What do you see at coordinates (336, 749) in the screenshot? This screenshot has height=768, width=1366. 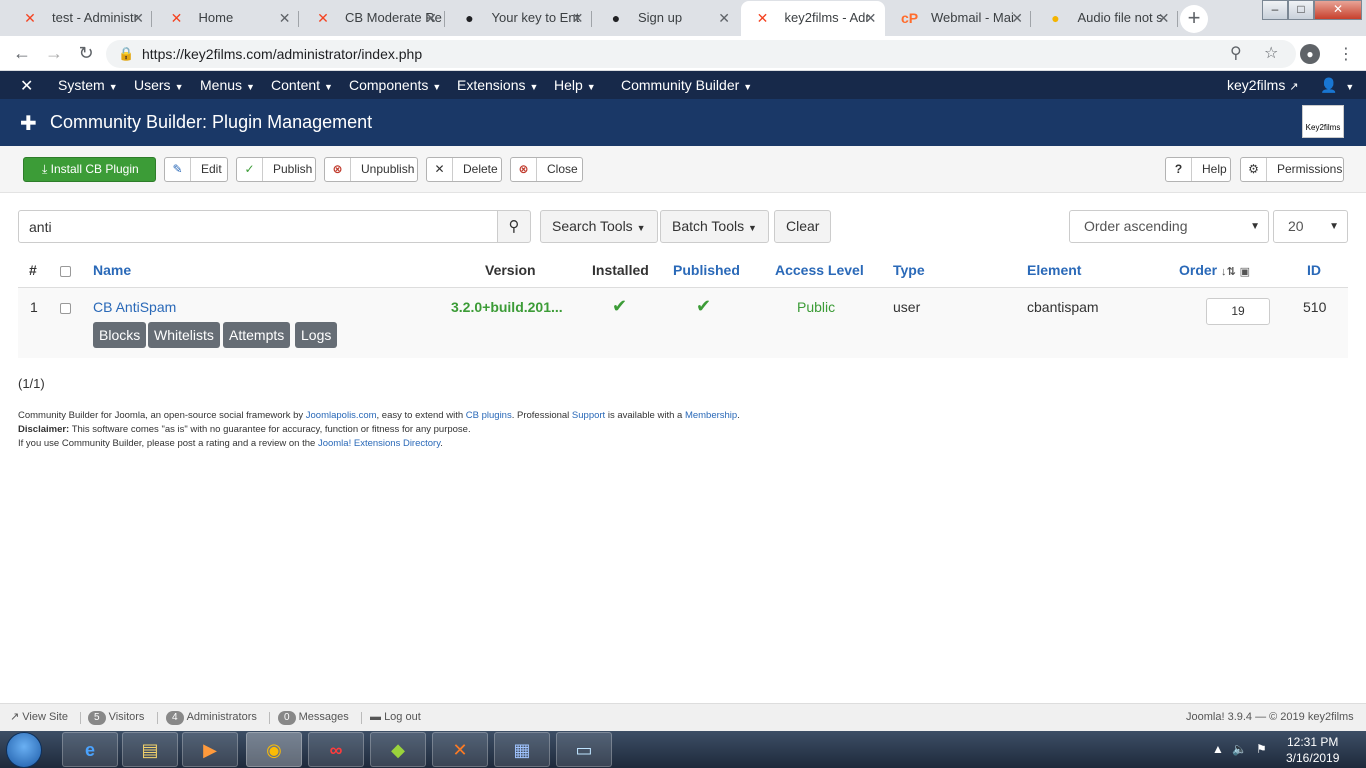 I see `creative-cloud-icon: ∞` at bounding box center [336, 749].